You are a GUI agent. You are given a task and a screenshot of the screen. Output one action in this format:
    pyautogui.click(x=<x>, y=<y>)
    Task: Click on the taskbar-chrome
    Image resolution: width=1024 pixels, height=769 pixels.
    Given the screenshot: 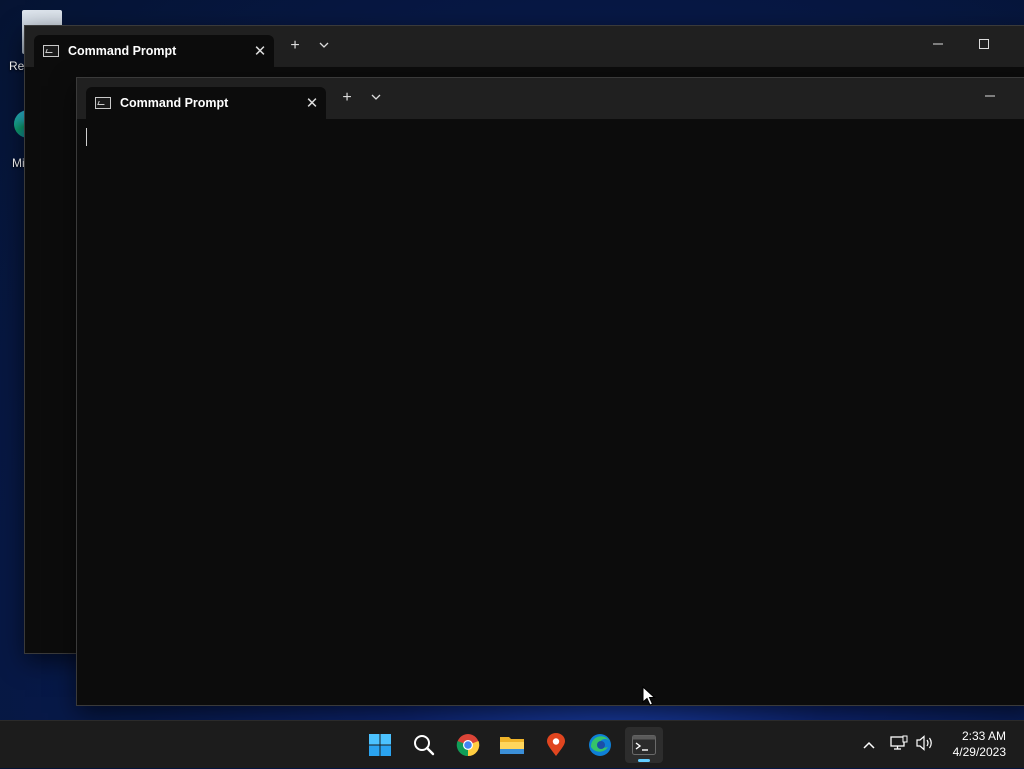 What is the action you would take?
    pyautogui.click(x=468, y=745)
    